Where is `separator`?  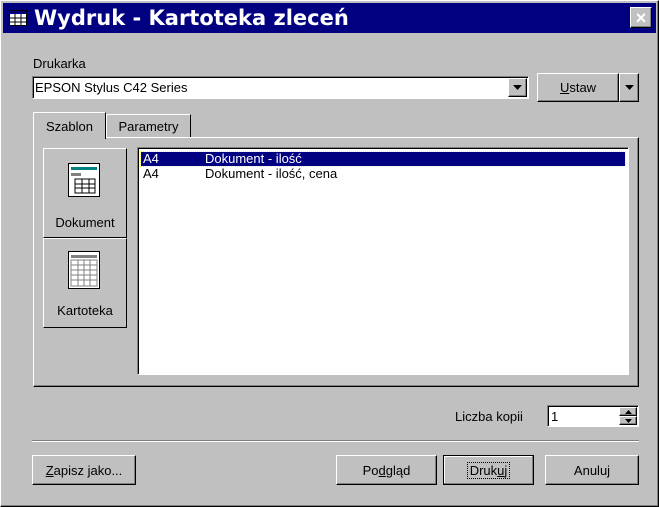
separator is located at coordinates (335, 441).